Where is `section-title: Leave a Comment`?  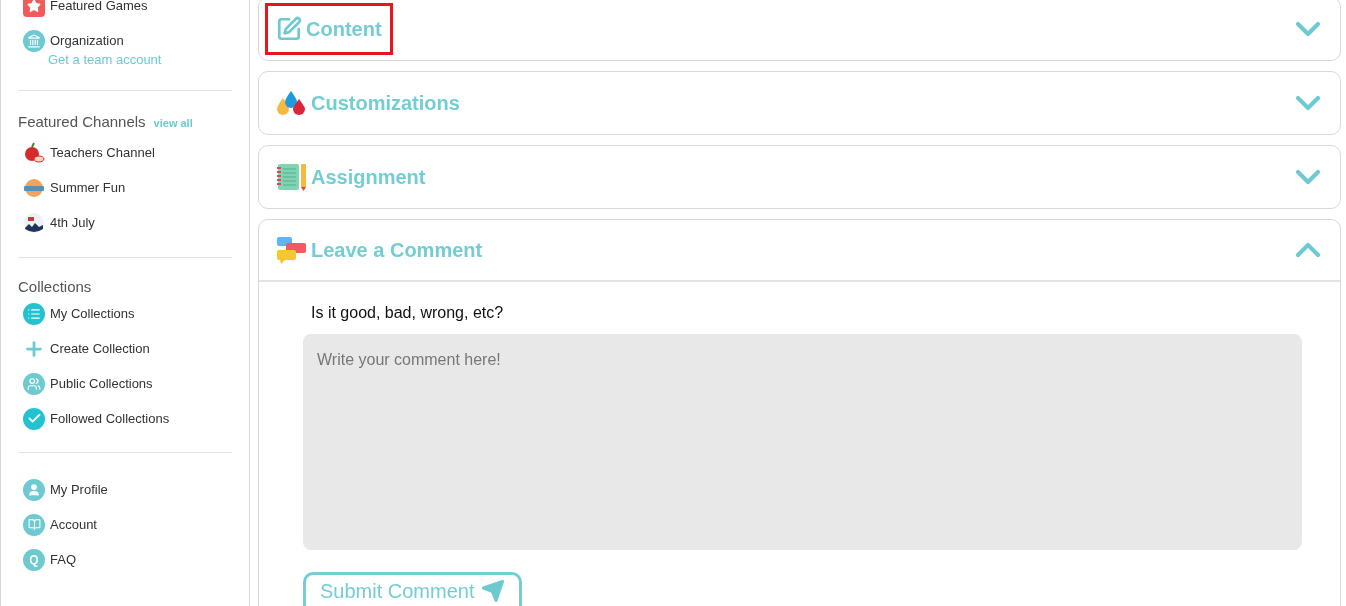 section-title: Leave a Comment is located at coordinates (397, 250).